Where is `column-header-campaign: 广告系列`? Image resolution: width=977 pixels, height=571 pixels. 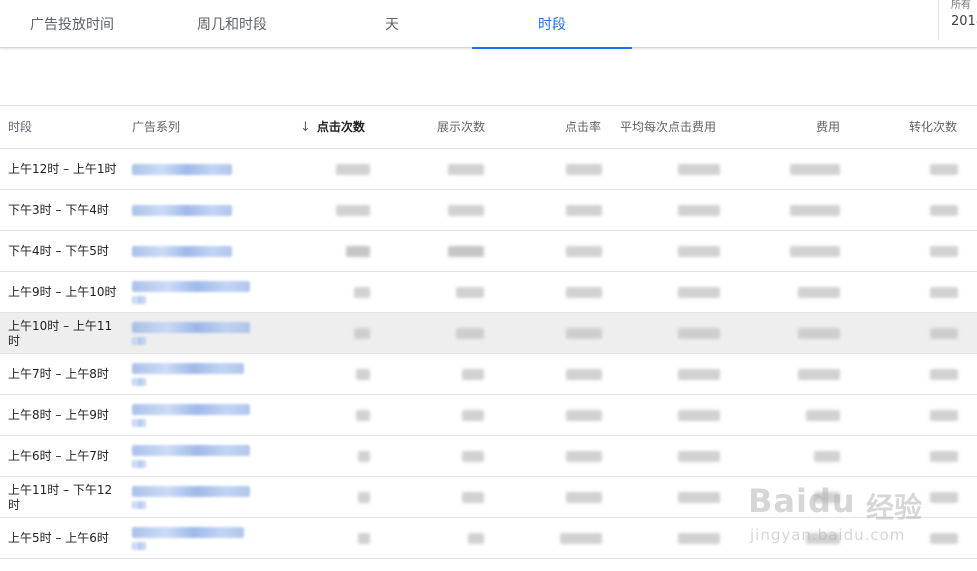 column-header-campaign: 广告系列 is located at coordinates (156, 127).